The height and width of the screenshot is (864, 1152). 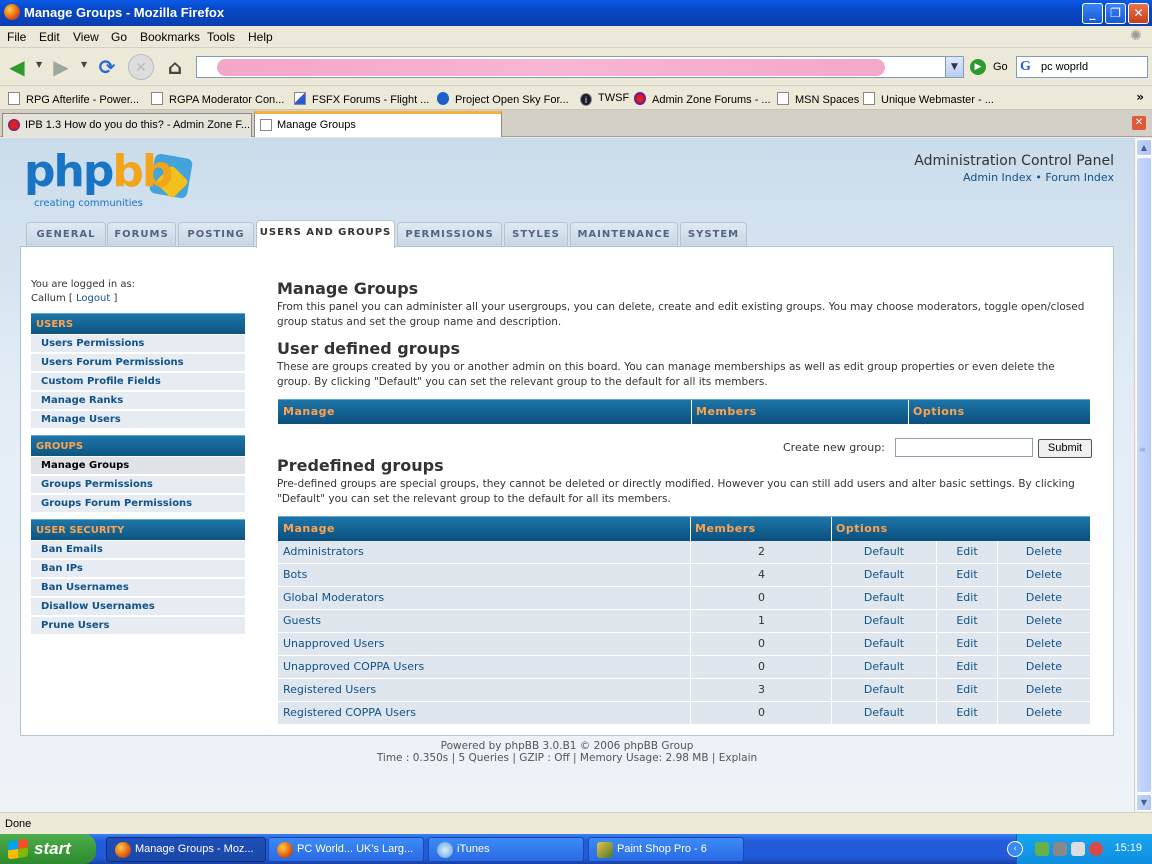 What do you see at coordinates (666, 849) in the screenshot?
I see `taskbar-item-paintshop: Paint Shop Pro - 6` at bounding box center [666, 849].